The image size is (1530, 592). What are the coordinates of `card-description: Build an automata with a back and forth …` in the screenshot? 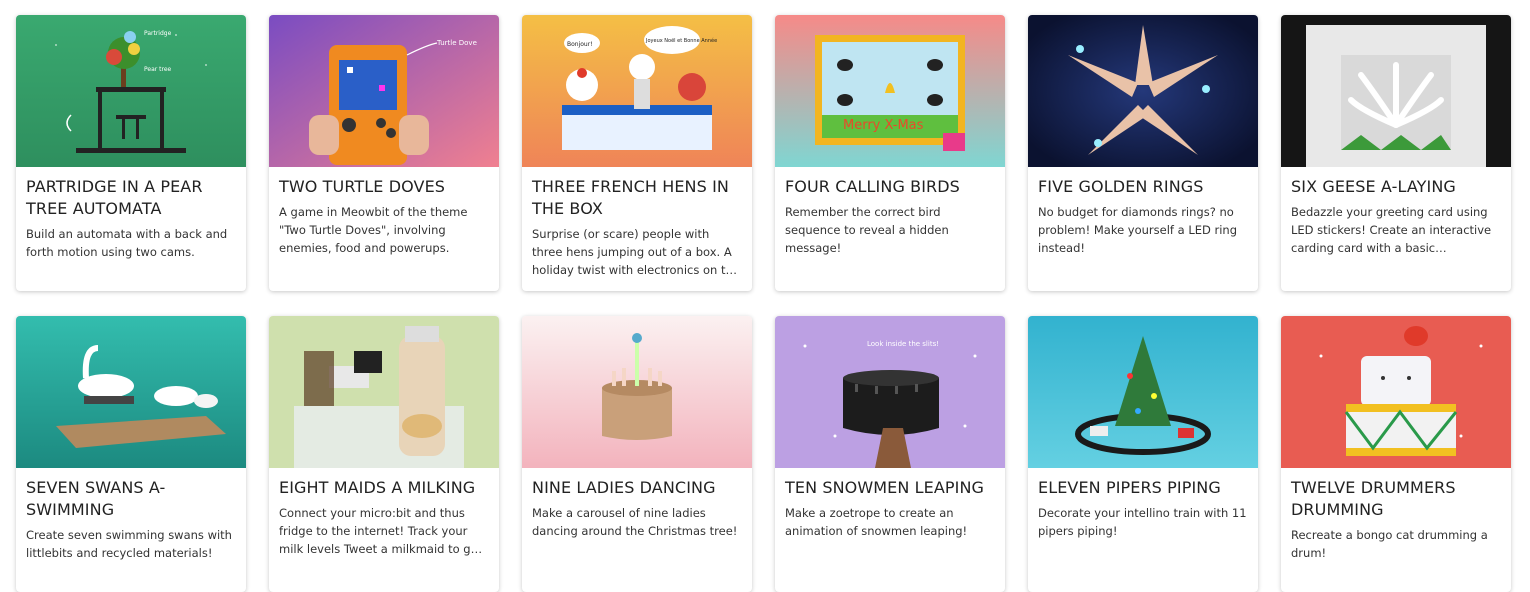 It's located at (127, 243).